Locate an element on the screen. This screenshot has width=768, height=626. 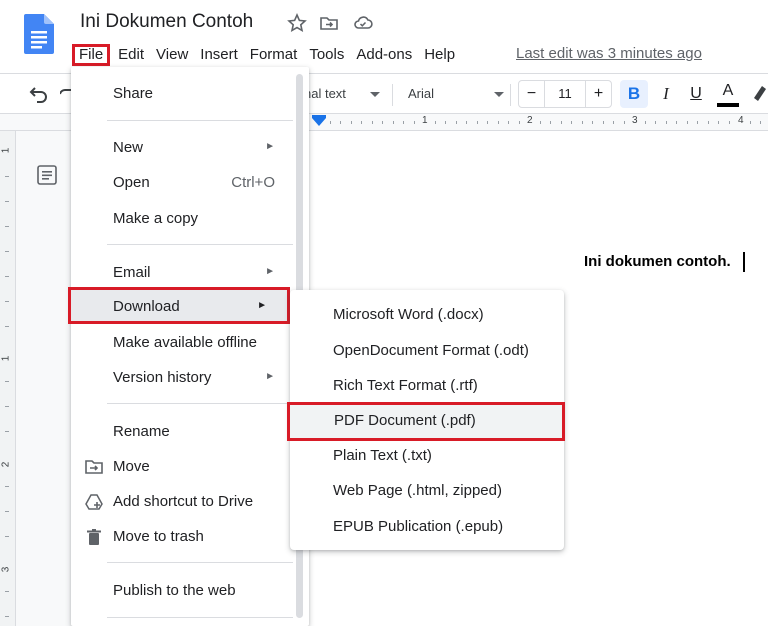
menu-item-publish-to-the-web: Publish to the web is located at coordinates (183, 590).